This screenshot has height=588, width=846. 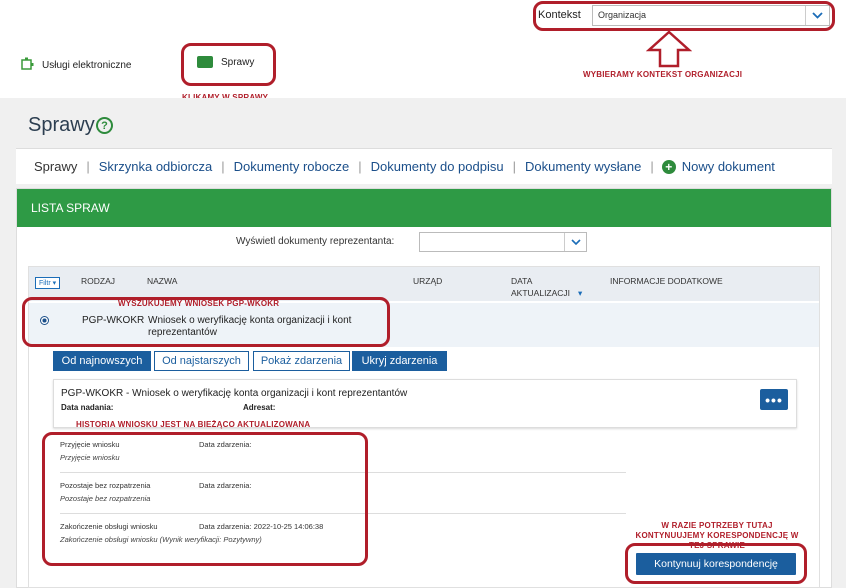 I want to click on column-urzad: URZĄD, so click(x=427, y=281).